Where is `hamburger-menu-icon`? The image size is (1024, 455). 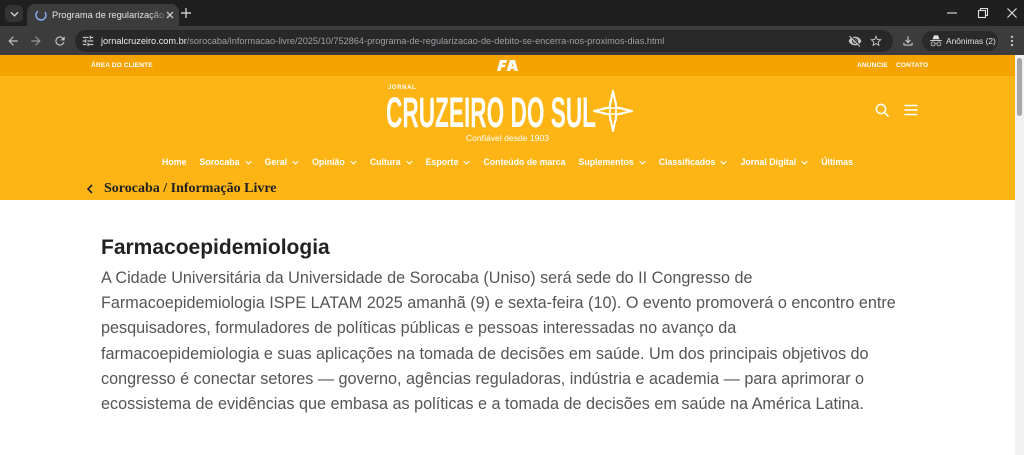
hamburger-menu-icon is located at coordinates (911, 110).